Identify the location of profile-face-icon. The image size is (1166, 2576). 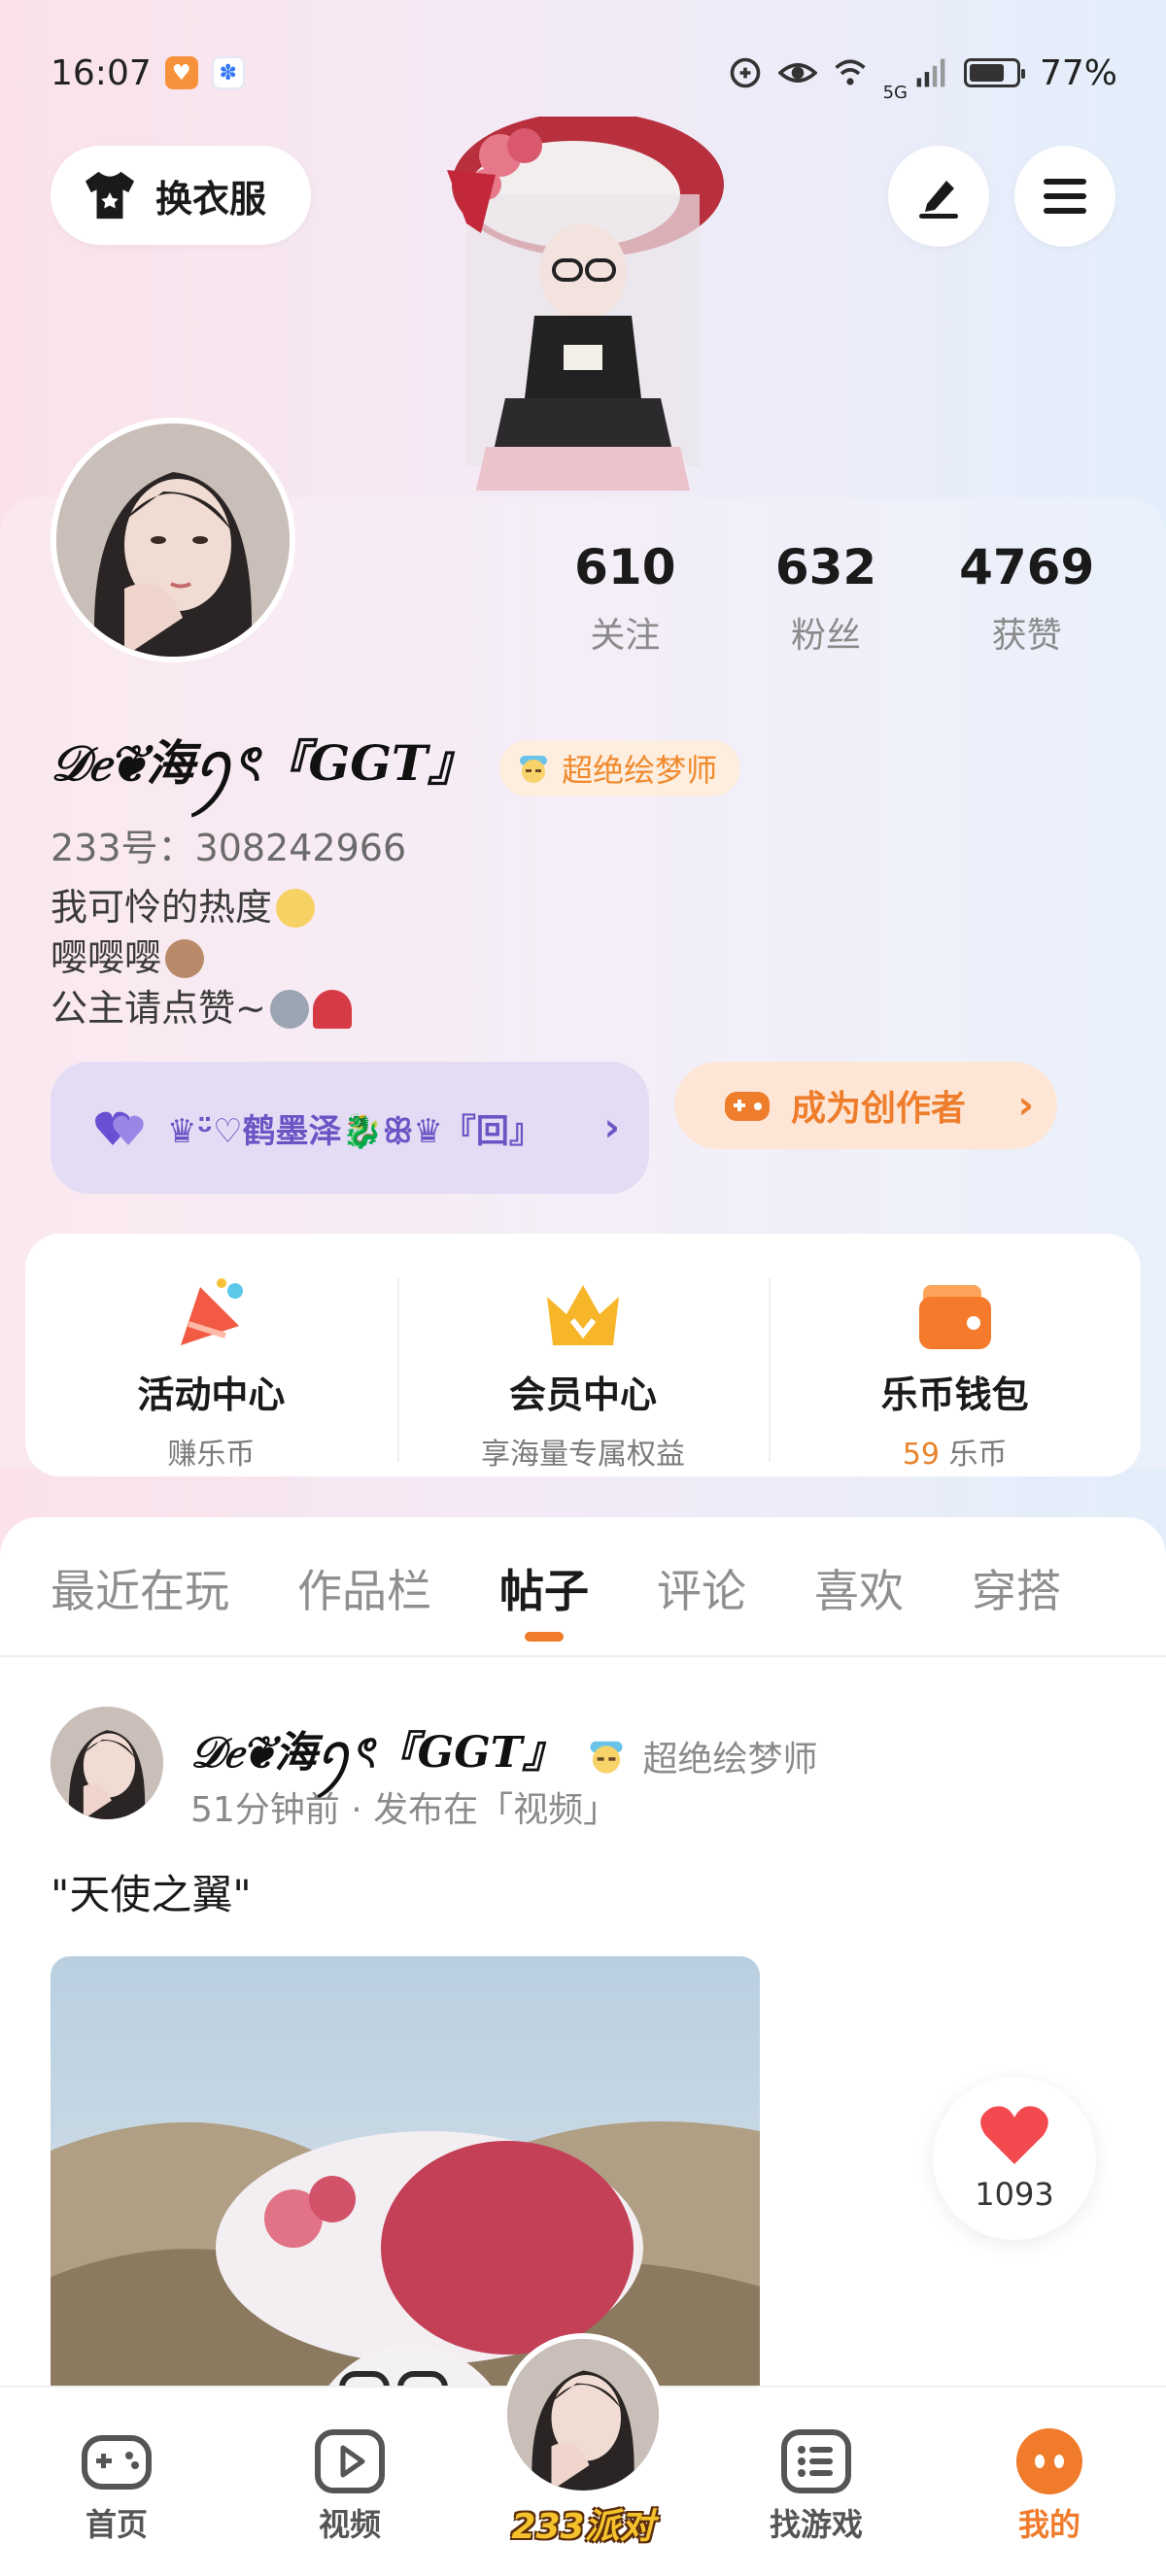
(1049, 2461).